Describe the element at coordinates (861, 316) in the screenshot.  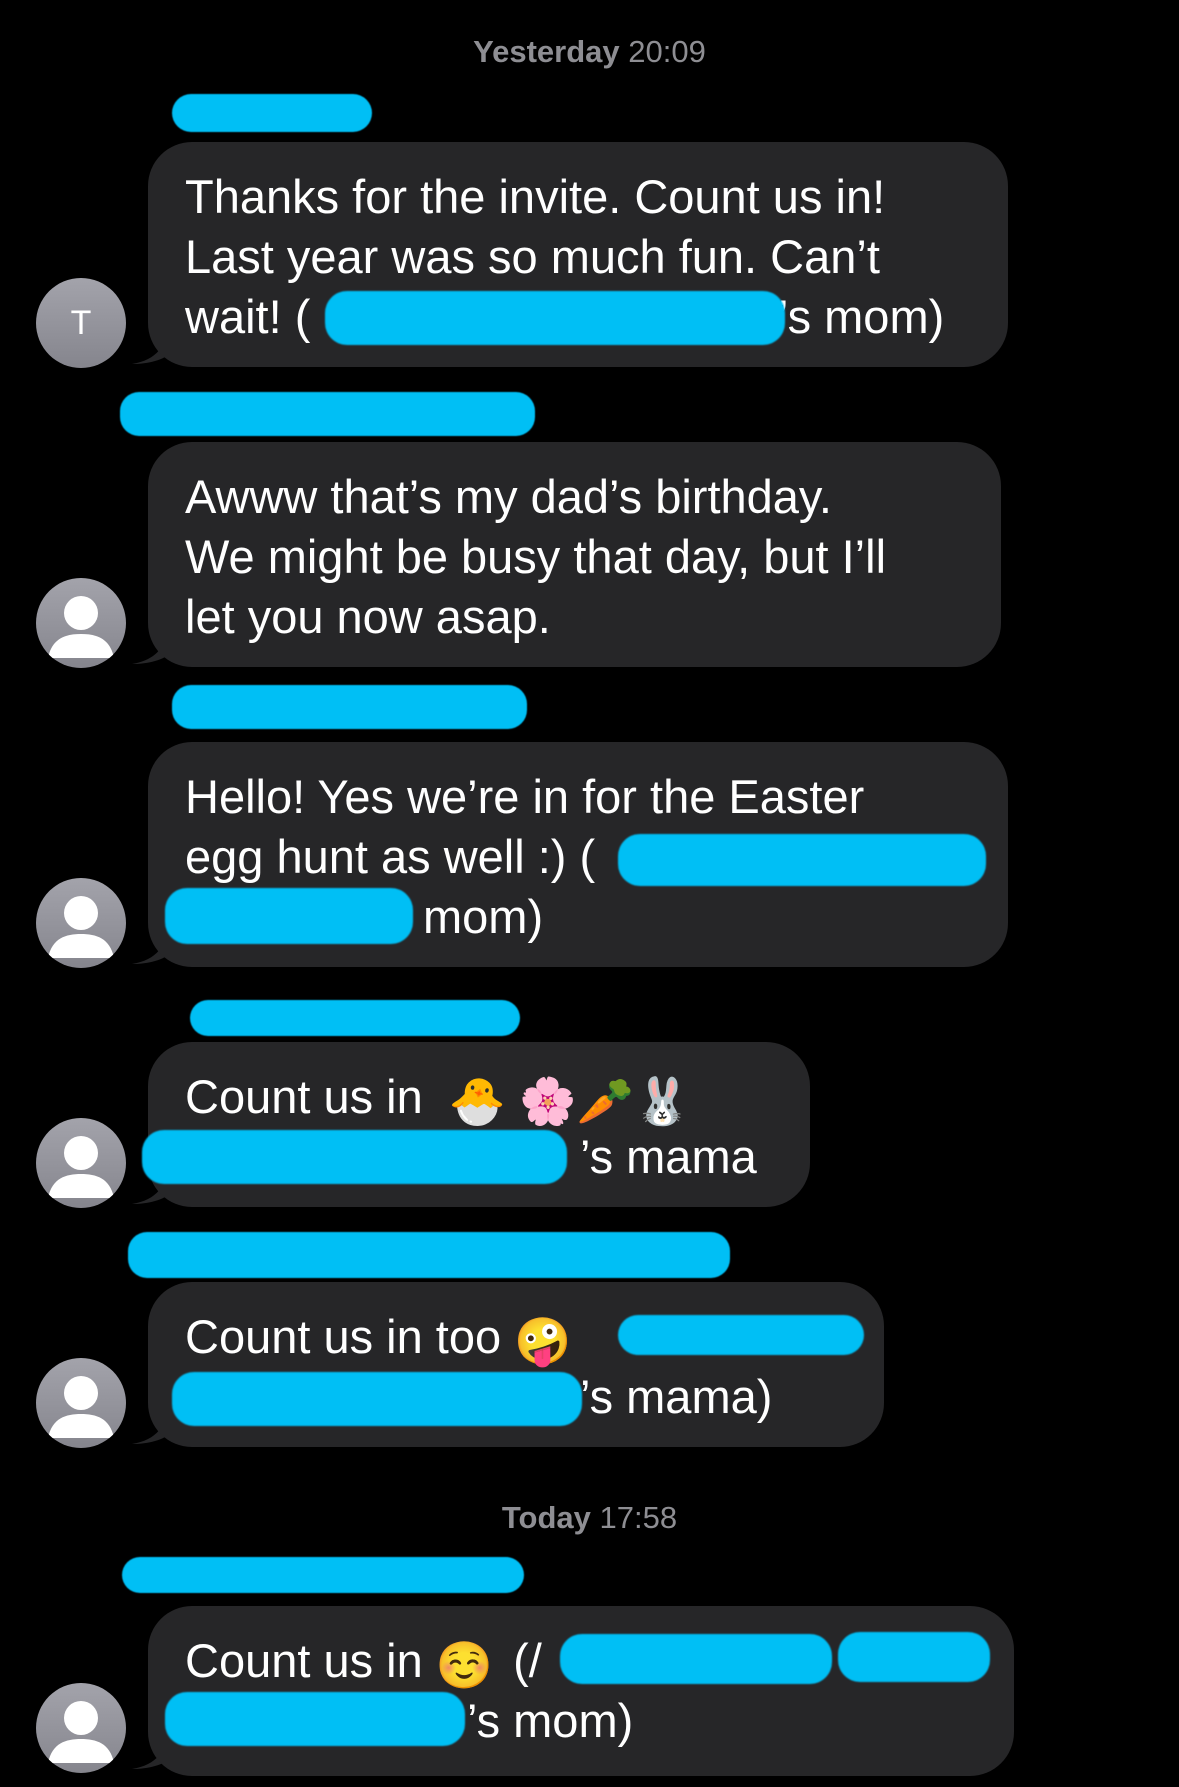
I see `message-text: ’s mom)` at that location.